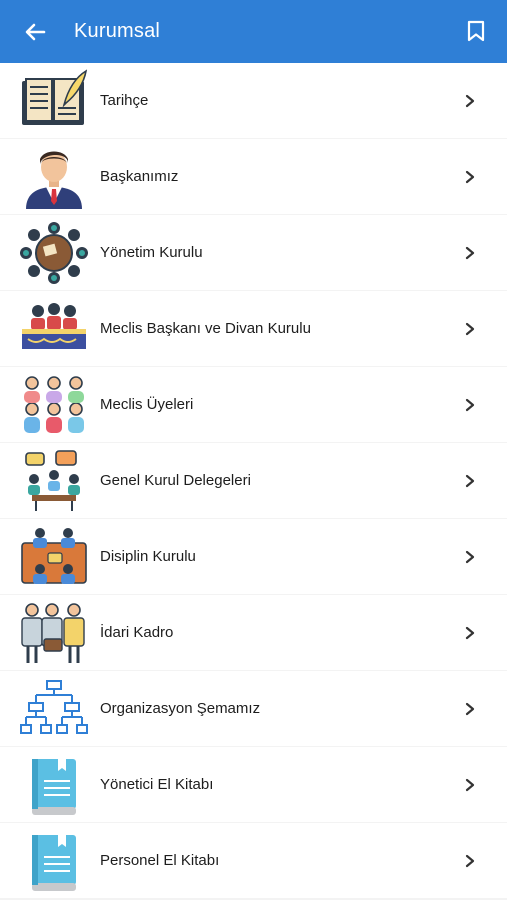 This screenshot has width=507, height=900. Describe the element at coordinates (54, 405) in the screenshot. I see `group-members-icon` at that location.